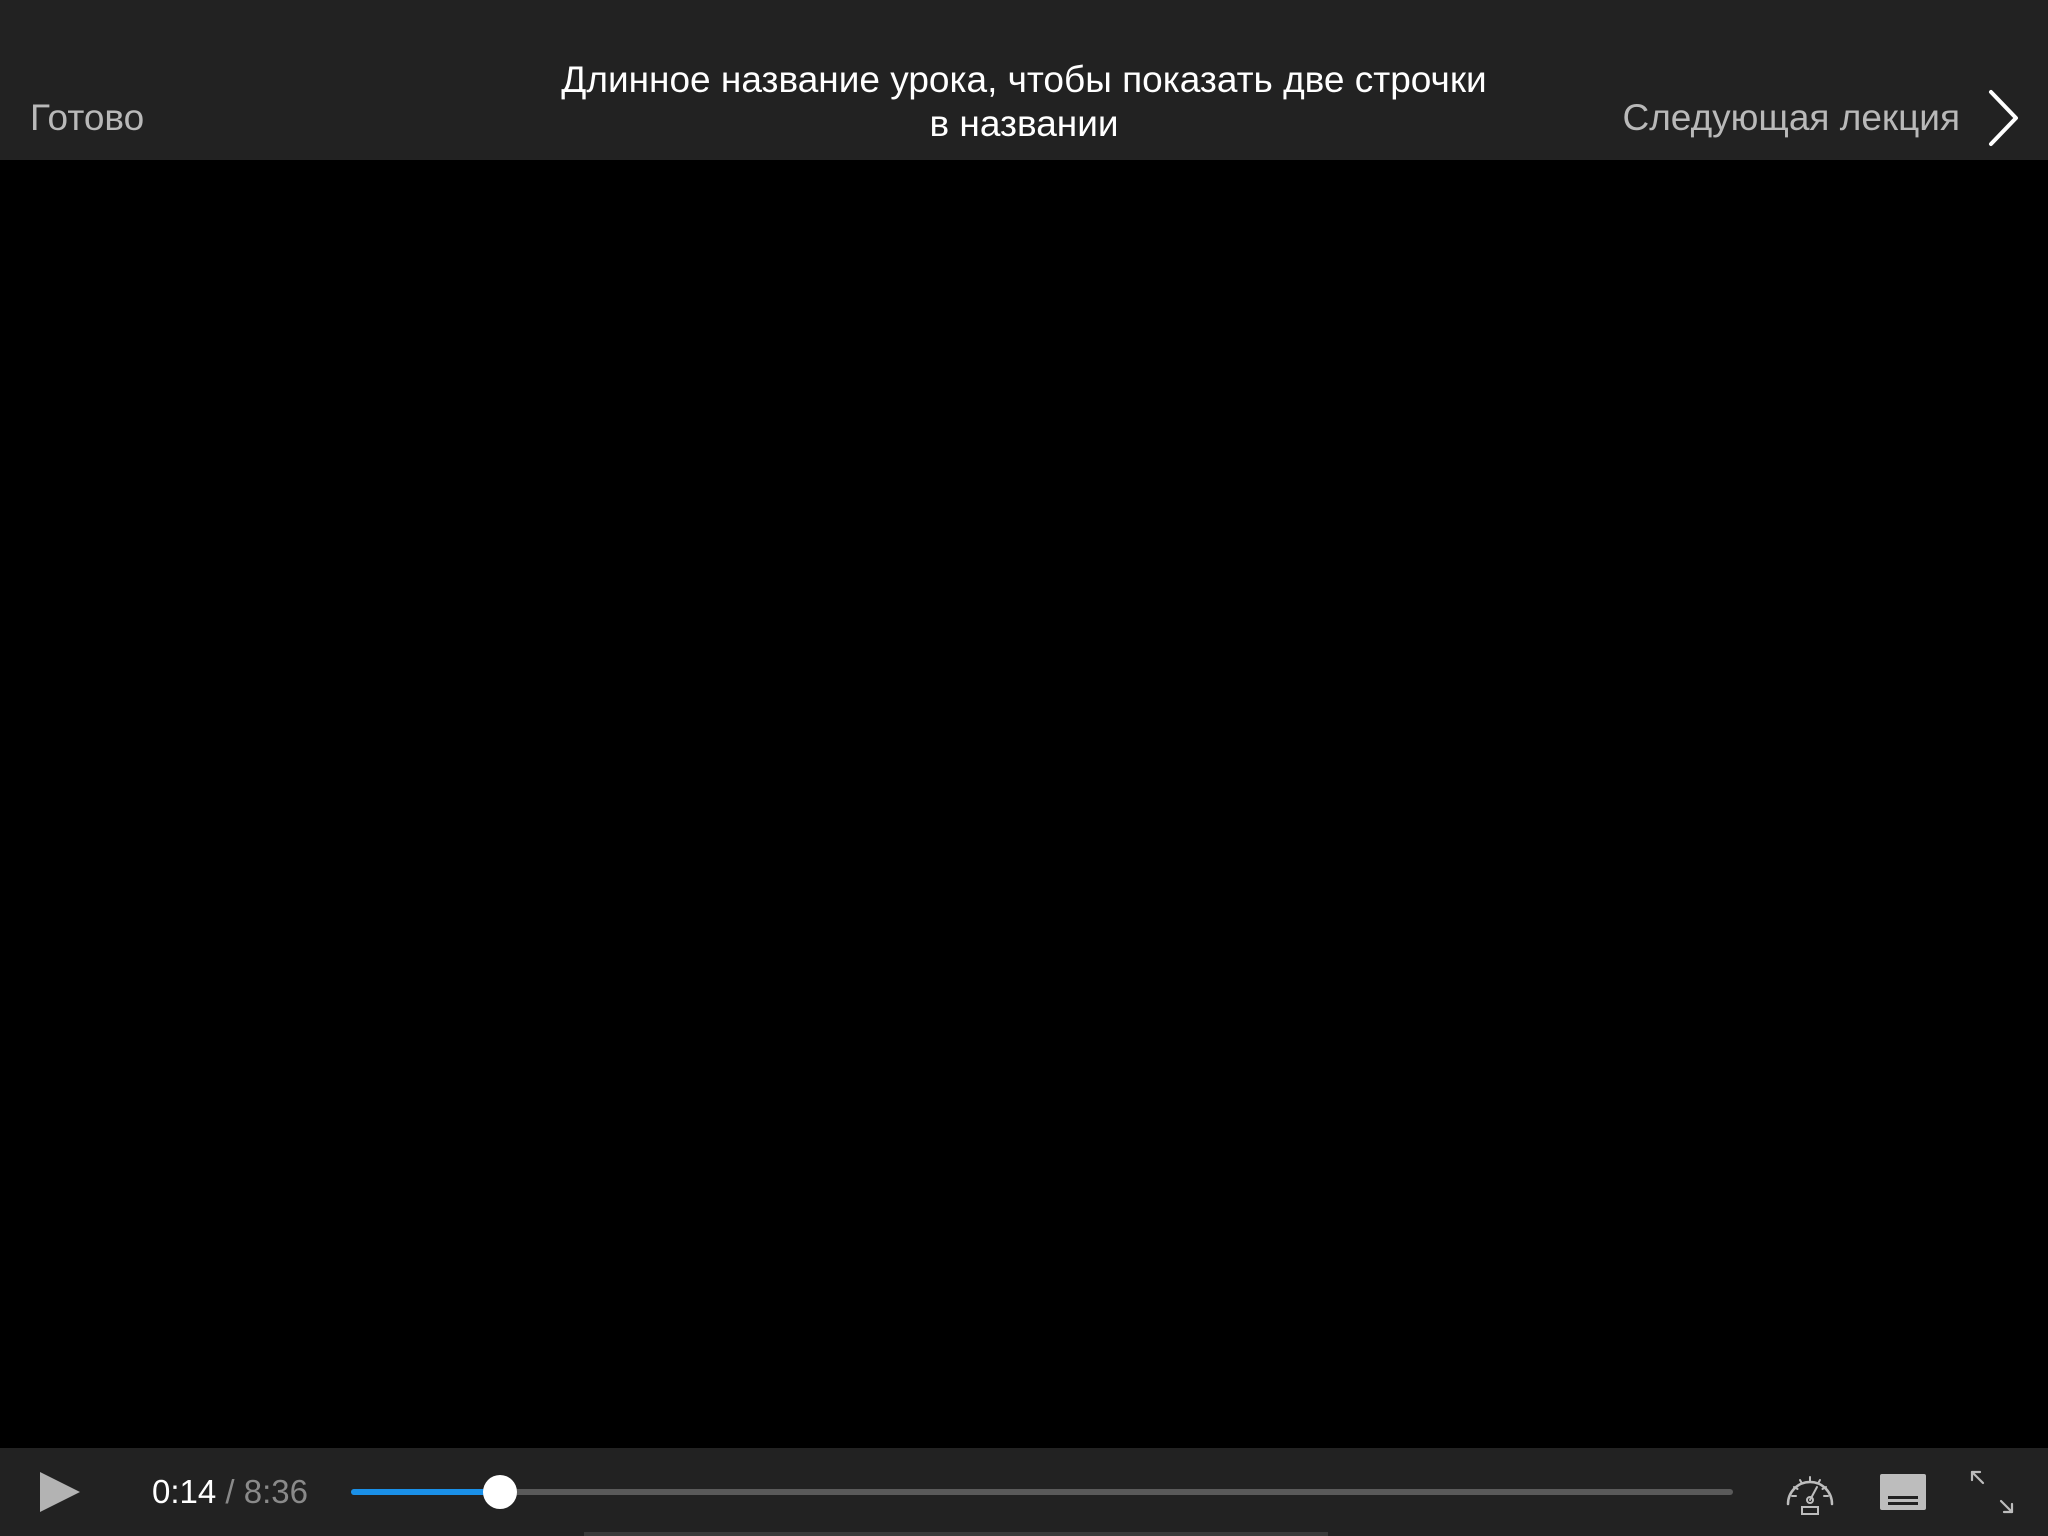 This screenshot has width=2048, height=1536. I want to click on progress-track, so click(1042, 1492).